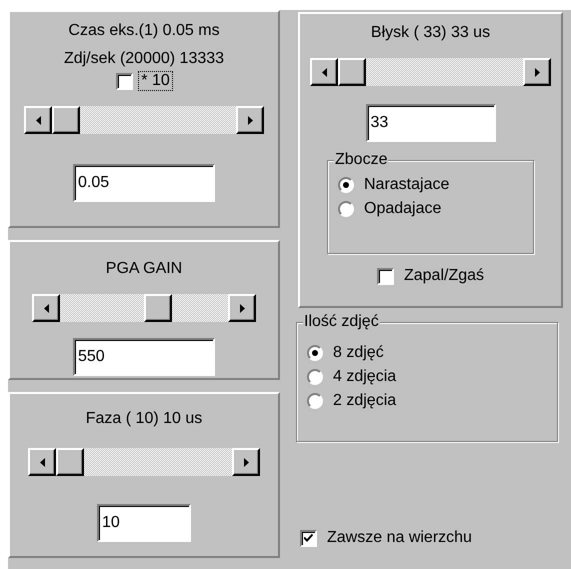 The height and width of the screenshot is (569, 571). I want to click on panel-title: Czas eks.(1) 0.05 ms, so click(144, 31).